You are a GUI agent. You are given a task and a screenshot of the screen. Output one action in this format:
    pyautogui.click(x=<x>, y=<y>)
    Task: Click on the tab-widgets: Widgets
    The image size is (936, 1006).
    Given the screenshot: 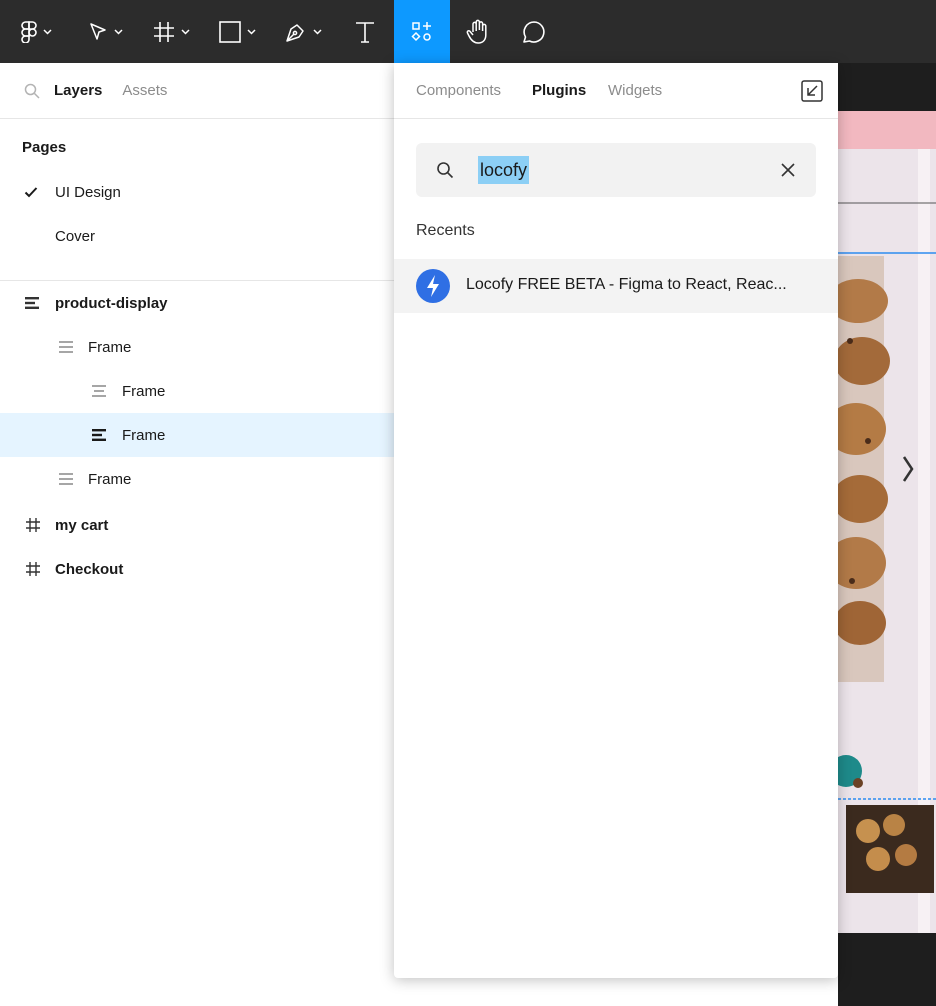 What is the action you would take?
    pyautogui.click(x=635, y=90)
    